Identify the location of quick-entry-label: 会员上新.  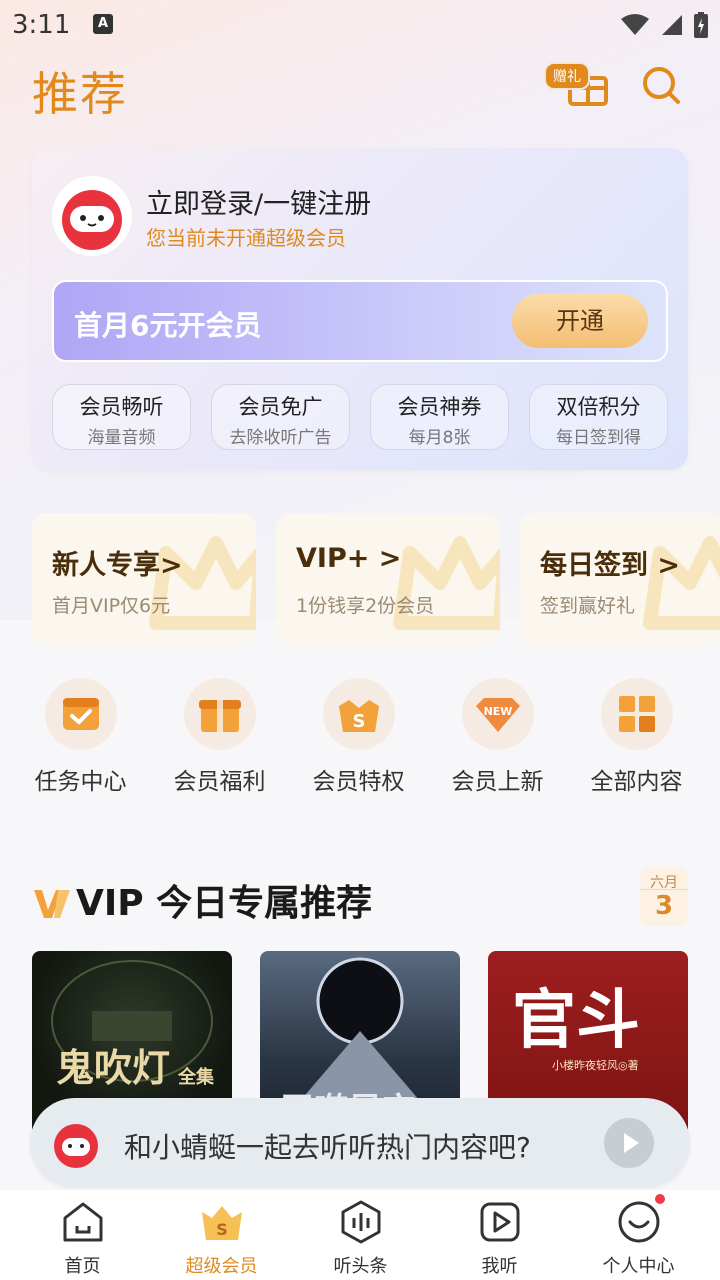
(497, 782).